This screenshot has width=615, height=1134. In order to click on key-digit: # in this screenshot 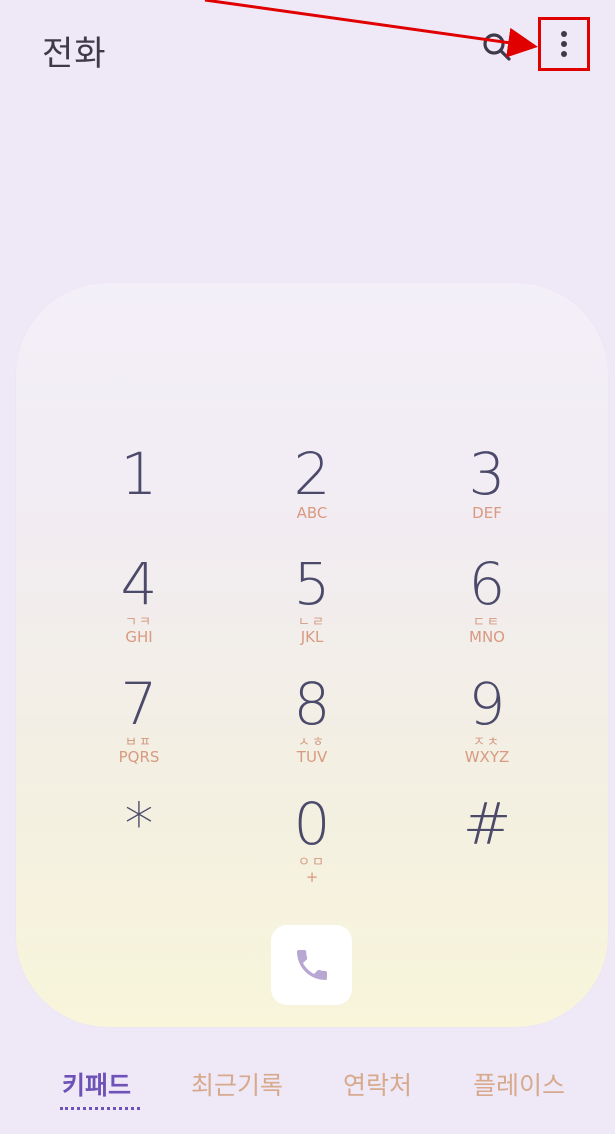, I will do `click(487, 824)`.